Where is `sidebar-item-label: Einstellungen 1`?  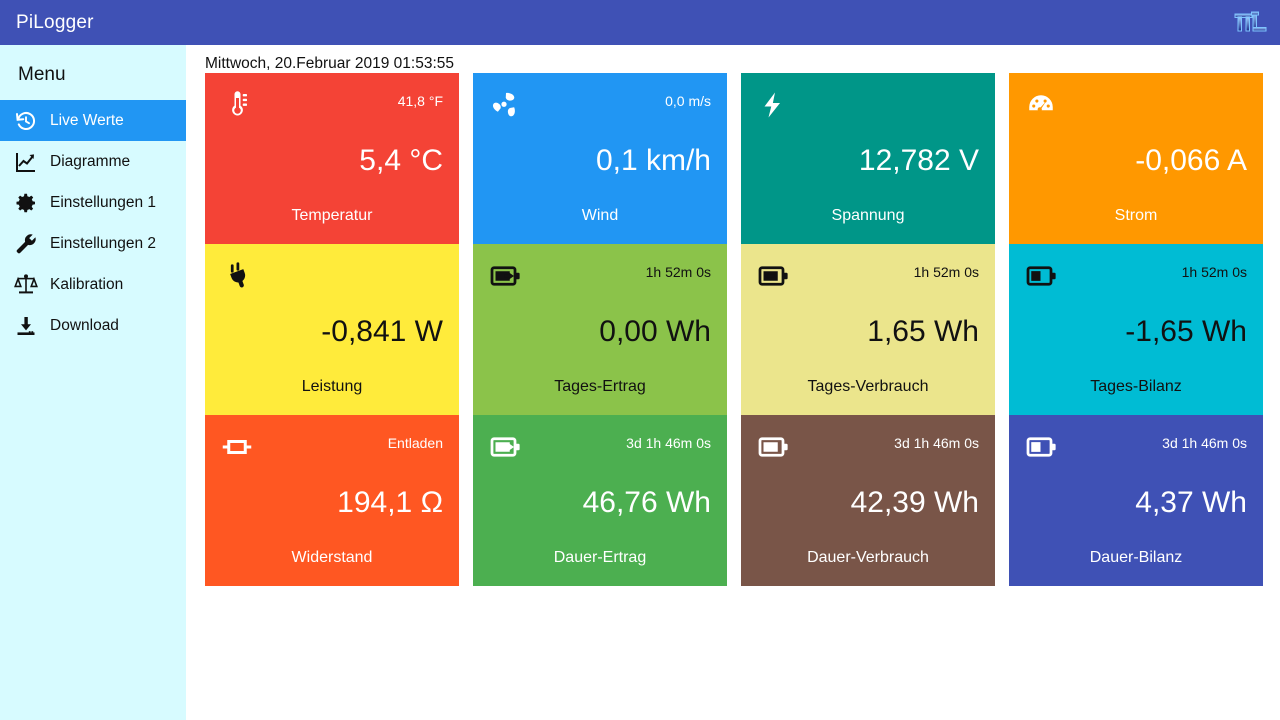
sidebar-item-label: Einstellungen 1 is located at coordinates (103, 202).